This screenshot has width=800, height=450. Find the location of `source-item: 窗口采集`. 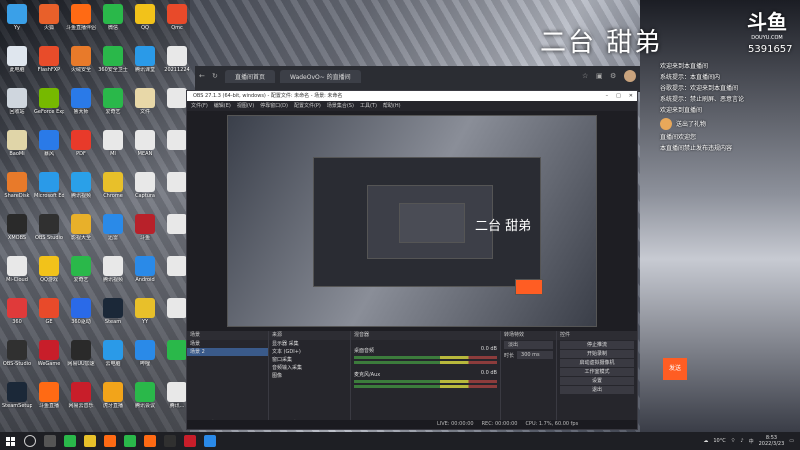

source-item: 窗口采集 is located at coordinates (309, 360).